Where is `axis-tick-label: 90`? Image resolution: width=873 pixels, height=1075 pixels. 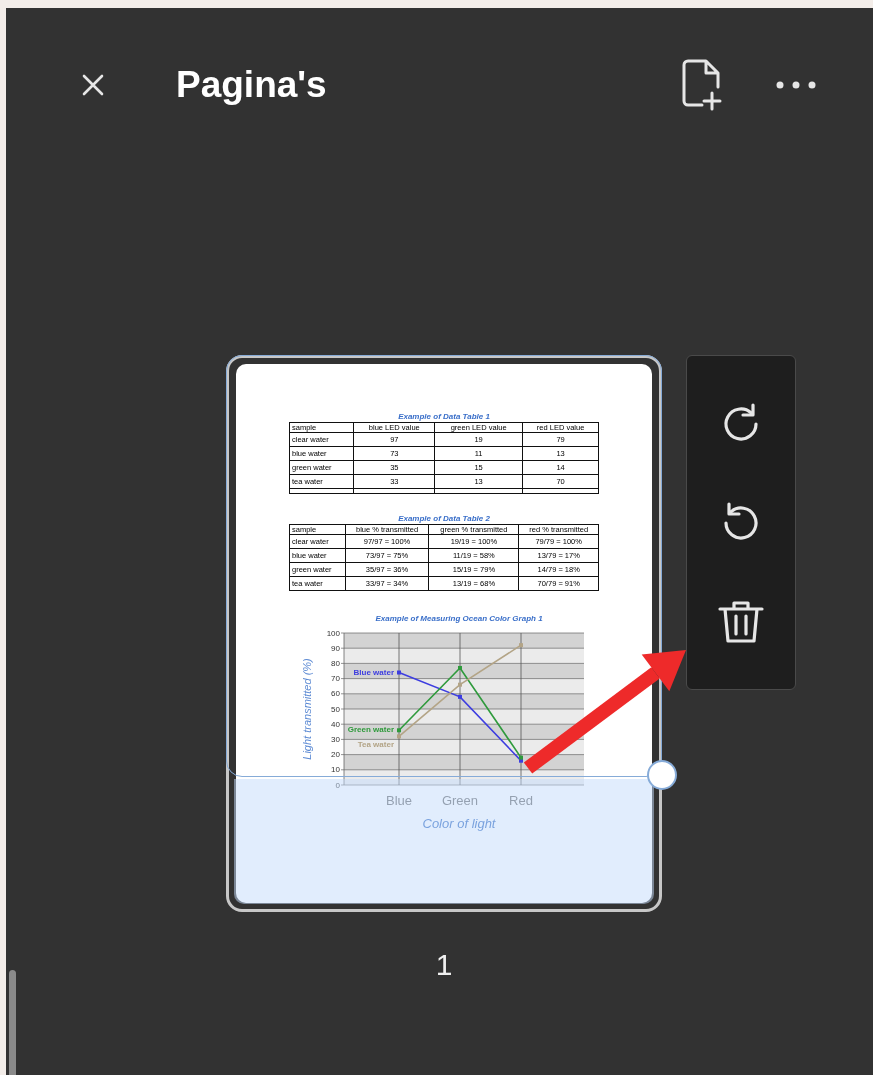 axis-tick-label: 90 is located at coordinates (335, 648).